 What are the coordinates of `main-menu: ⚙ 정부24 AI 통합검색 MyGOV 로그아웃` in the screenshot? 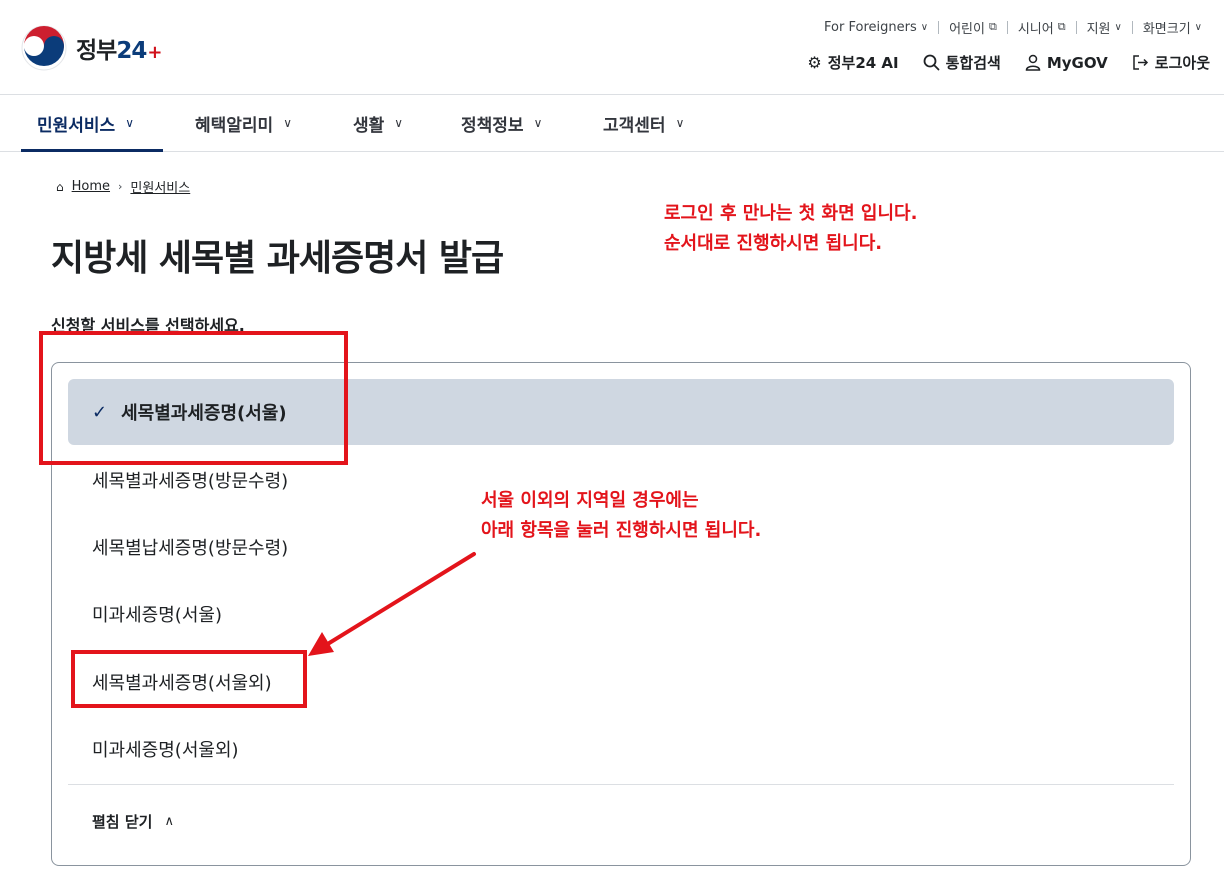 It's located at (1008, 62).